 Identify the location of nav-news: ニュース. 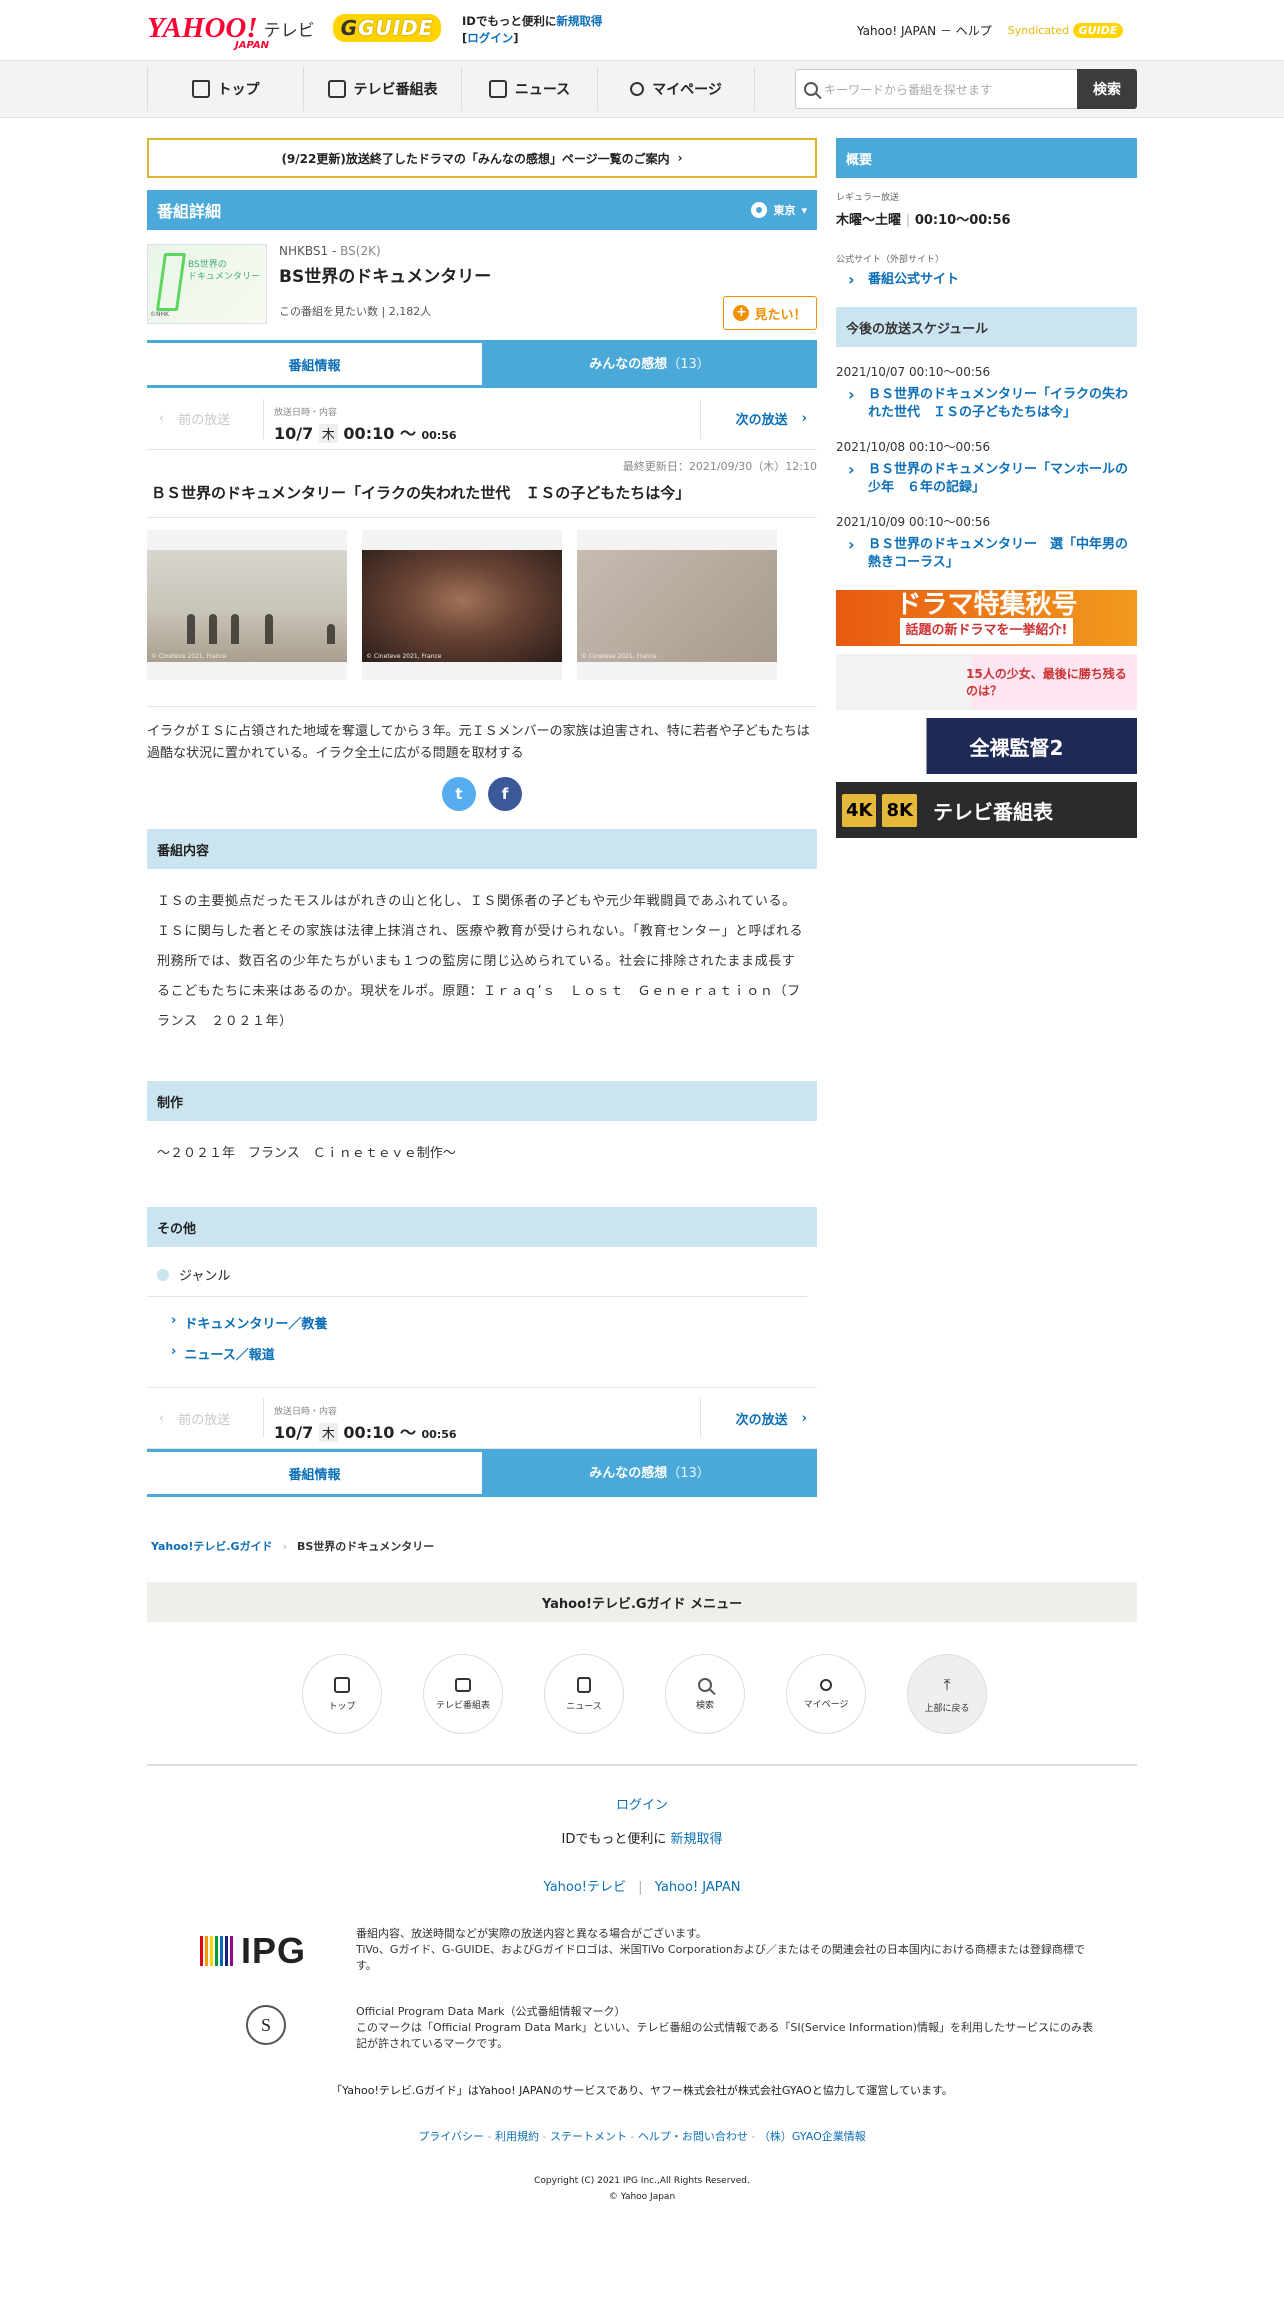
(529, 89).